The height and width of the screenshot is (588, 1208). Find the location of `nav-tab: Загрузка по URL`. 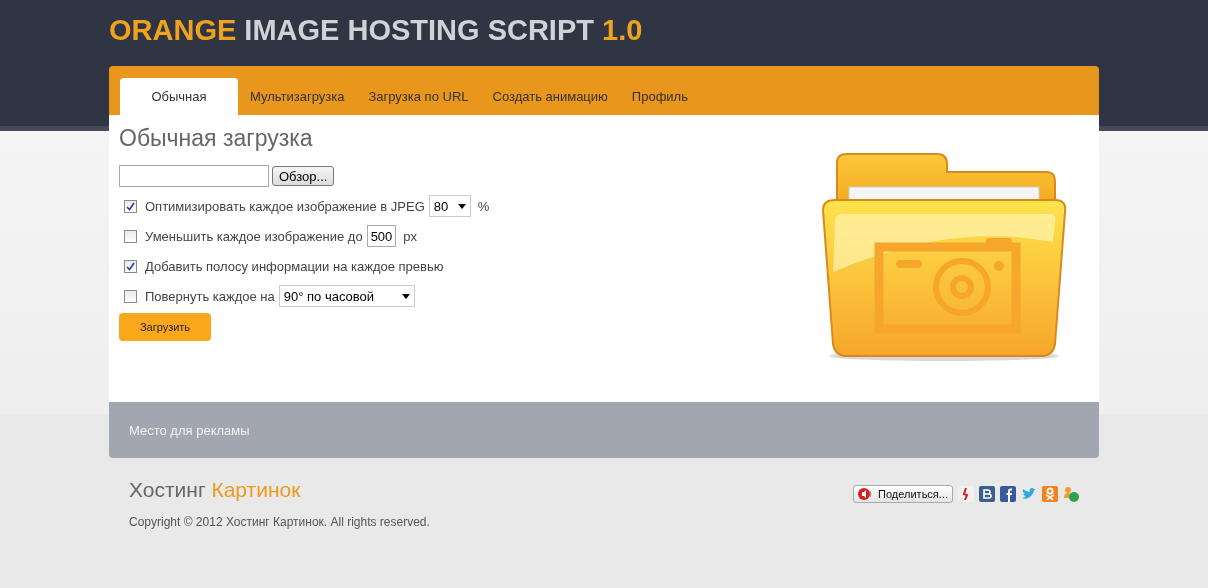

nav-tab: Загрузка по URL is located at coordinates (418, 96).